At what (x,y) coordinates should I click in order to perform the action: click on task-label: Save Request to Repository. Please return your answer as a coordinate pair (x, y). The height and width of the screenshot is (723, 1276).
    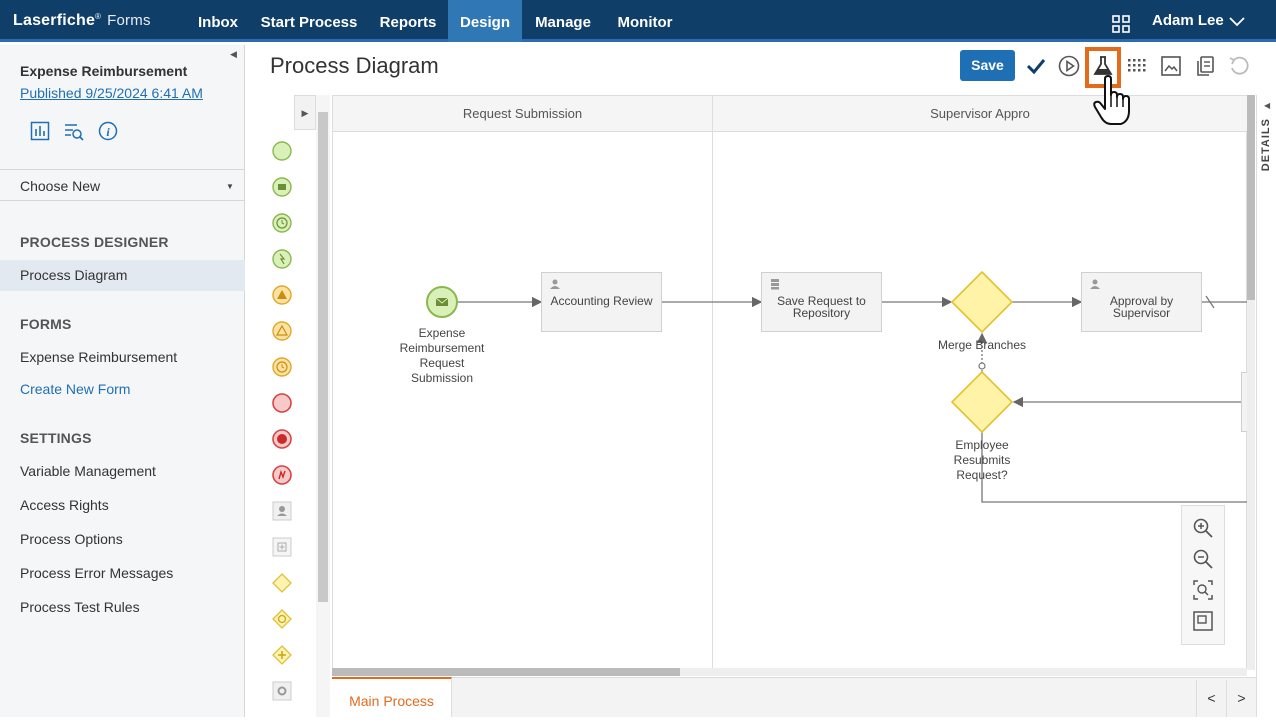
    Looking at the image, I should click on (821, 307).